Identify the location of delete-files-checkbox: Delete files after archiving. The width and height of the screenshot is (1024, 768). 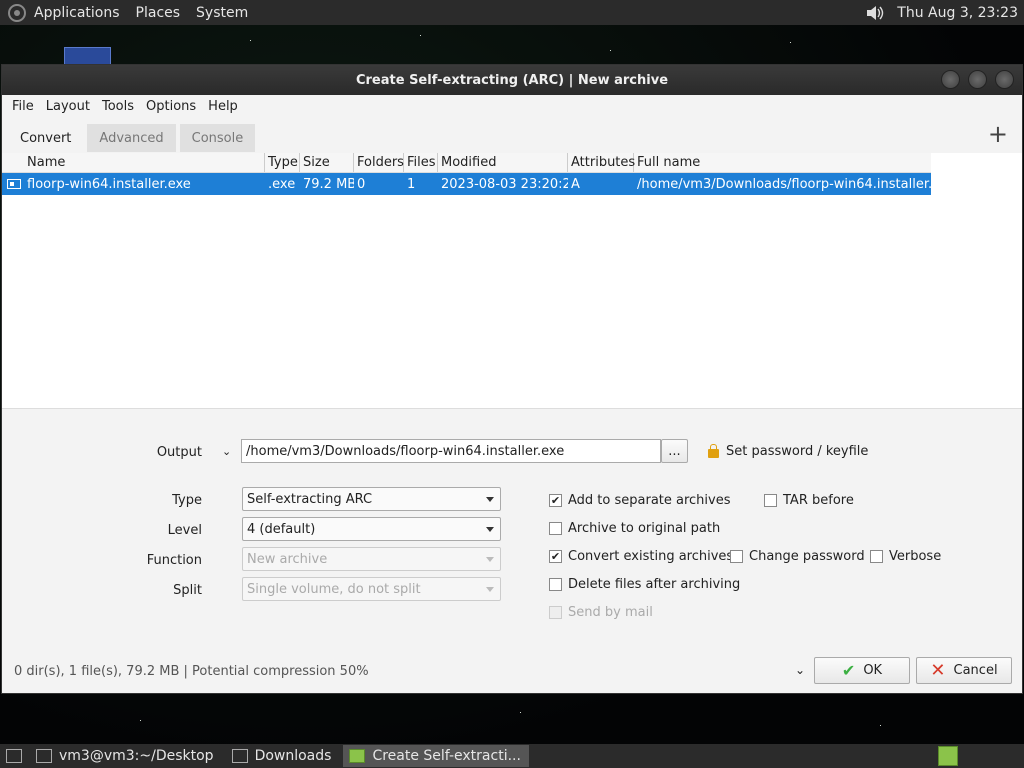
(644, 584).